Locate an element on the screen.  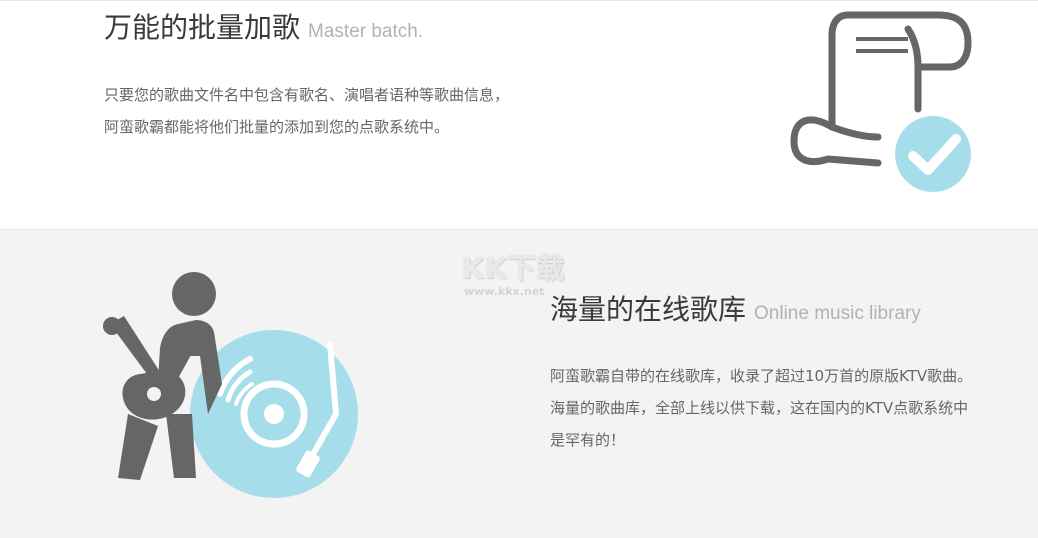
feature-title-batch: 万能的批量加歌 Master batch. is located at coordinates (263, 30).